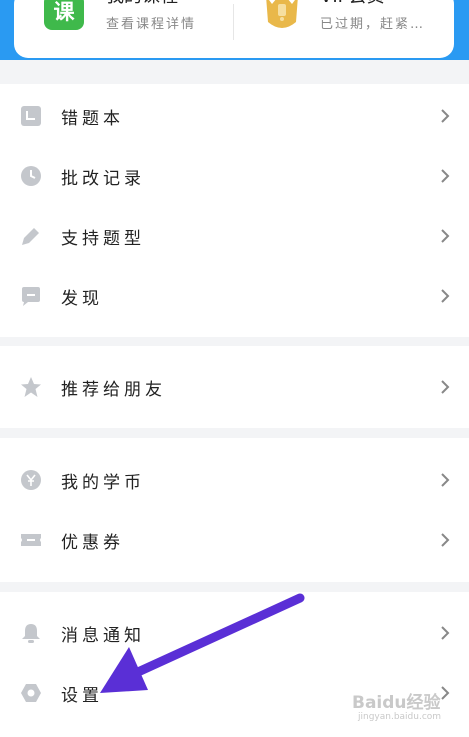  Describe the element at coordinates (31, 693) in the screenshot. I see `settings-icon` at that location.